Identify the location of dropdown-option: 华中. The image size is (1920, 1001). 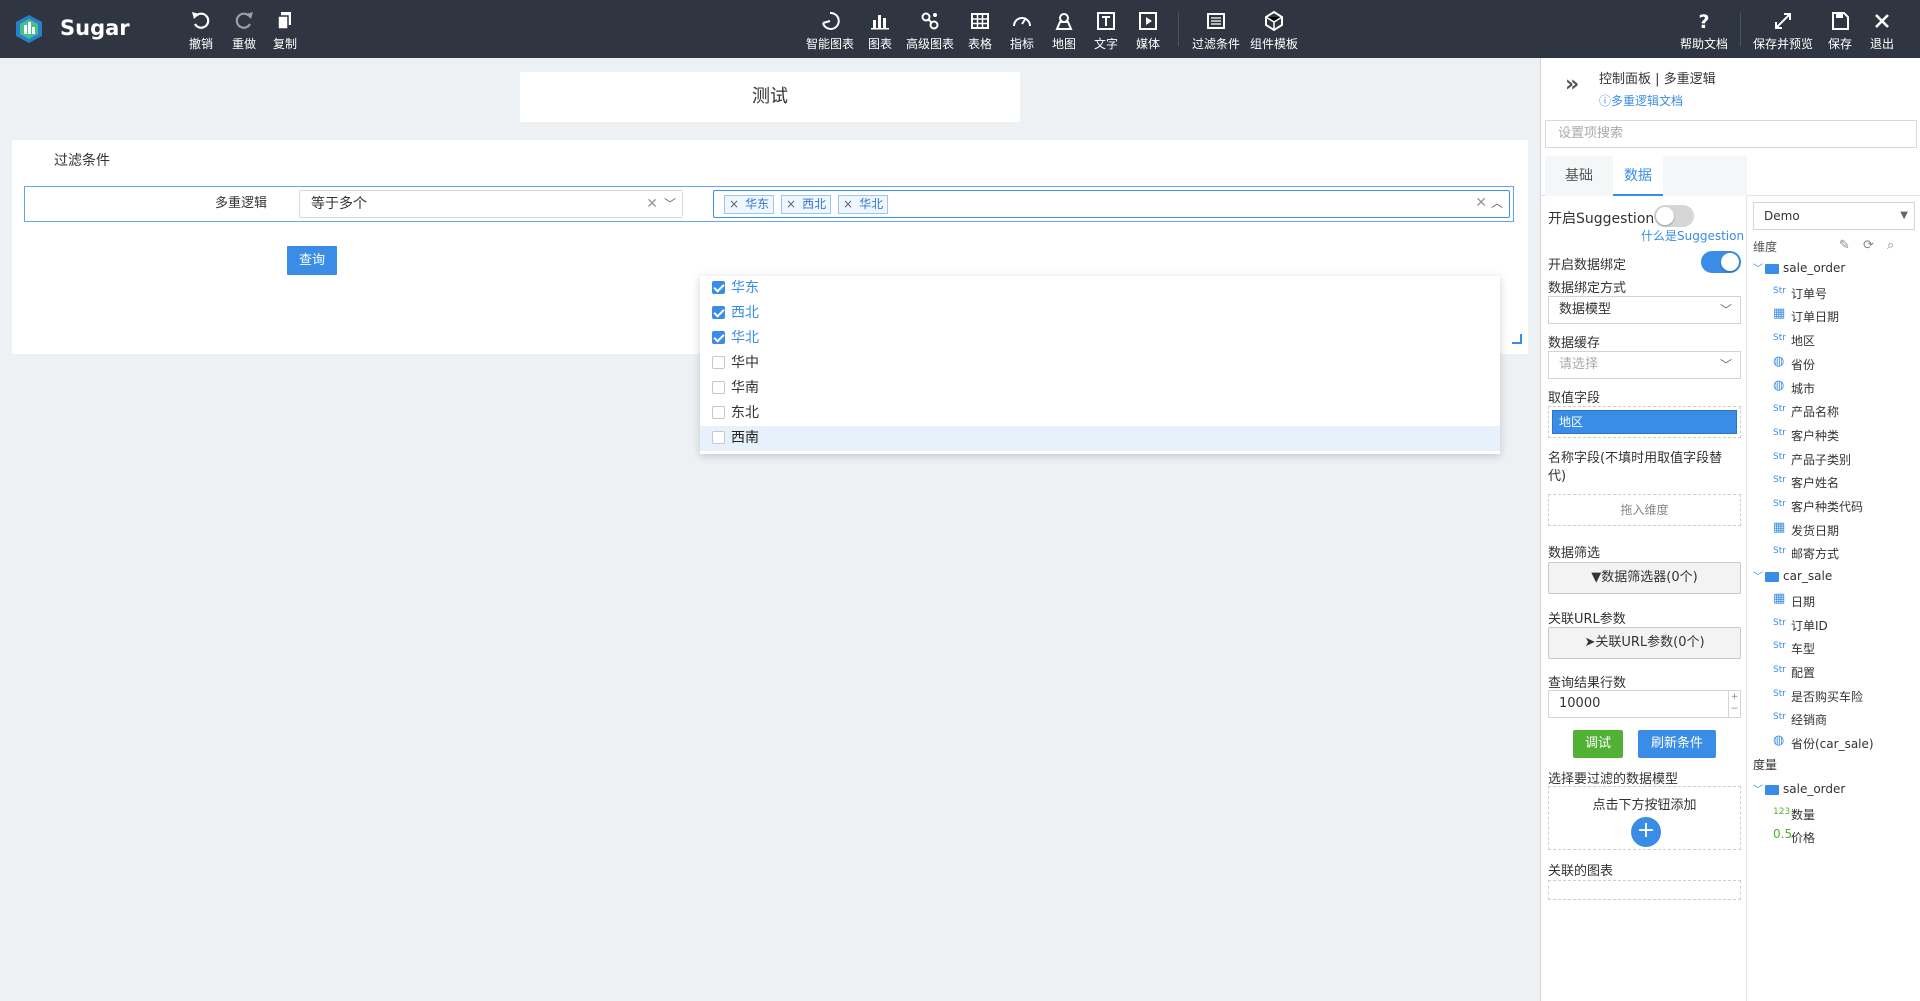
(1100, 363).